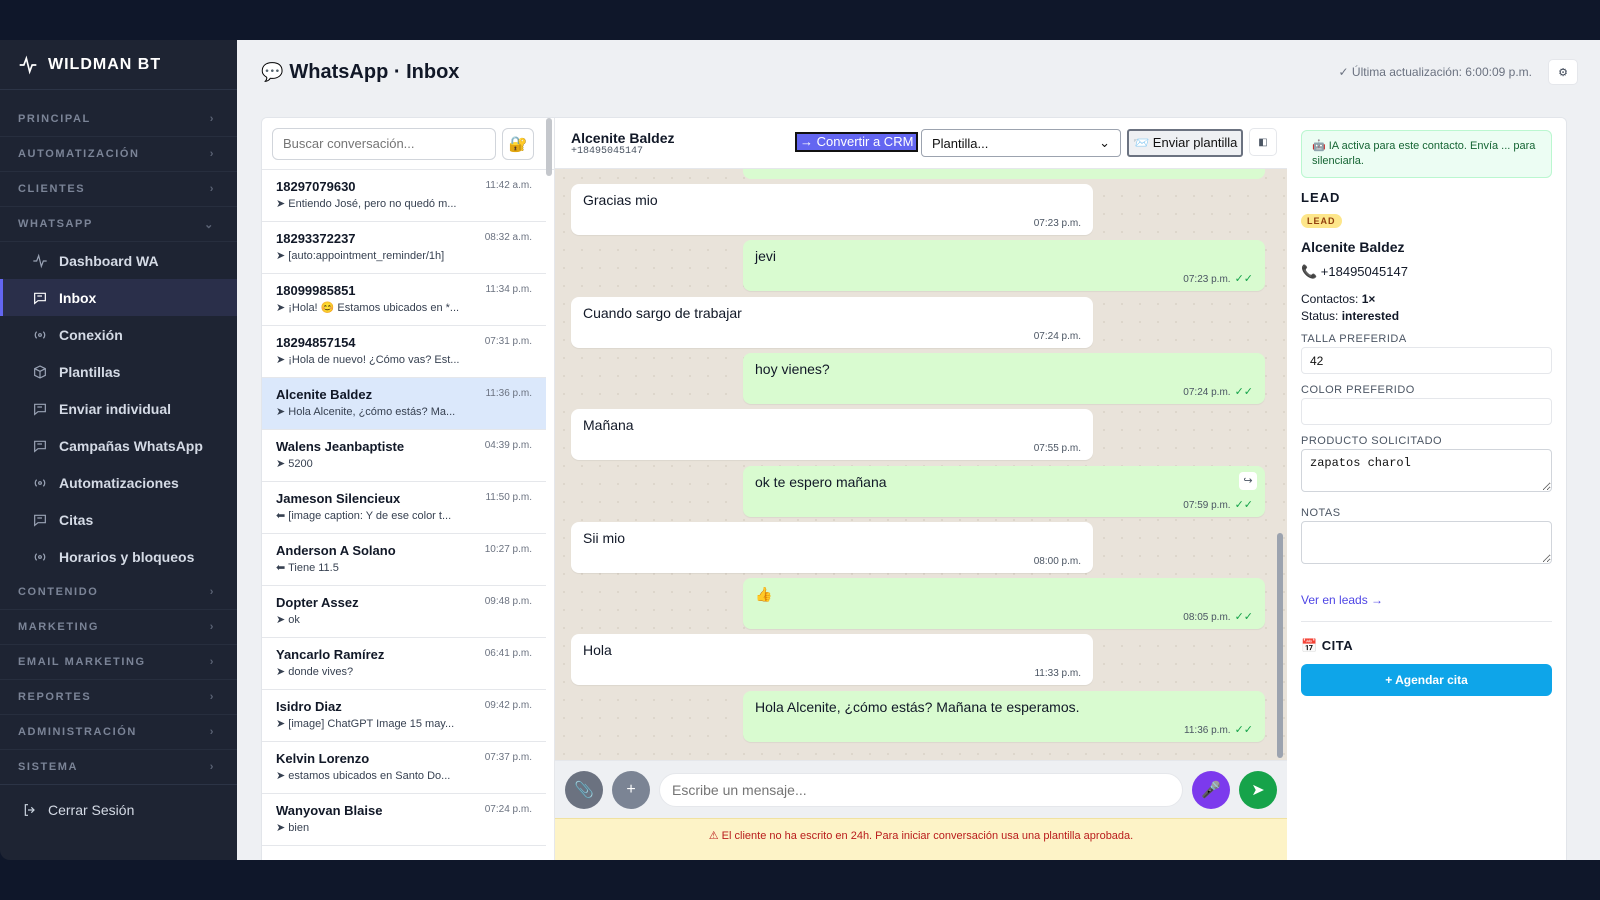  I want to click on section-administracion: ADMINISTRACIÓN ›, so click(118, 732).